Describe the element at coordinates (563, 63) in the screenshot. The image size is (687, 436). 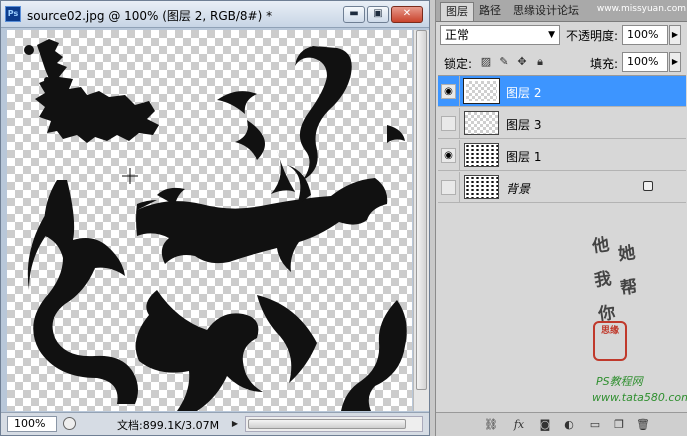
I see `lock-row: 锁定: ▨ ✎ ✥ 🔒︎ 填充: 100% ▶` at that location.